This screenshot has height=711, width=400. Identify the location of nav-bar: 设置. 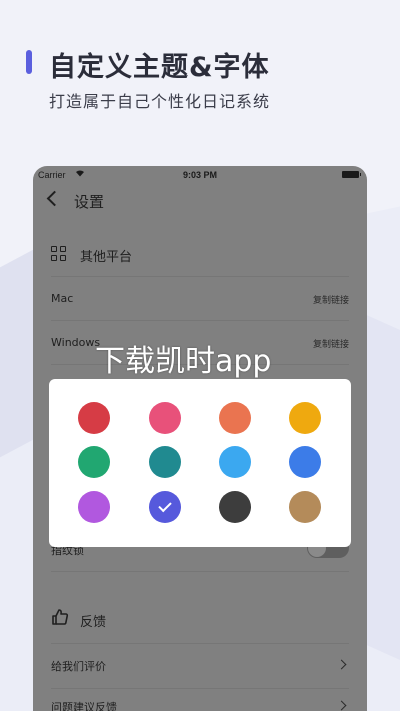
(200, 201).